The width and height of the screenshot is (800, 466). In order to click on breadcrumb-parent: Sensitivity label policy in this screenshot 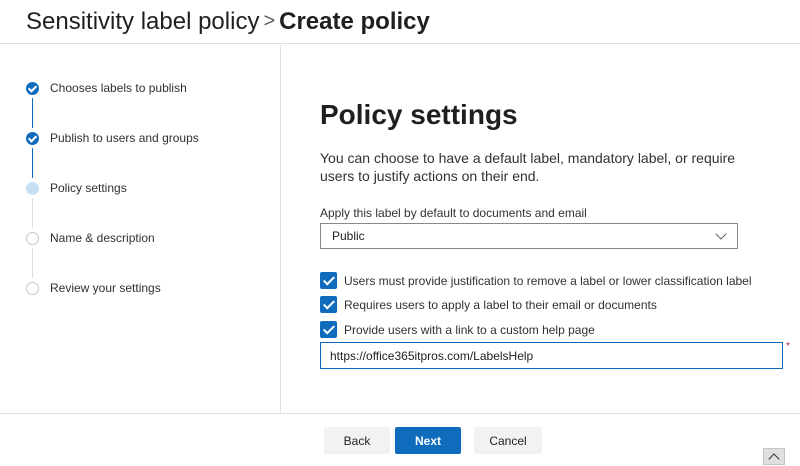, I will do `click(142, 21)`.